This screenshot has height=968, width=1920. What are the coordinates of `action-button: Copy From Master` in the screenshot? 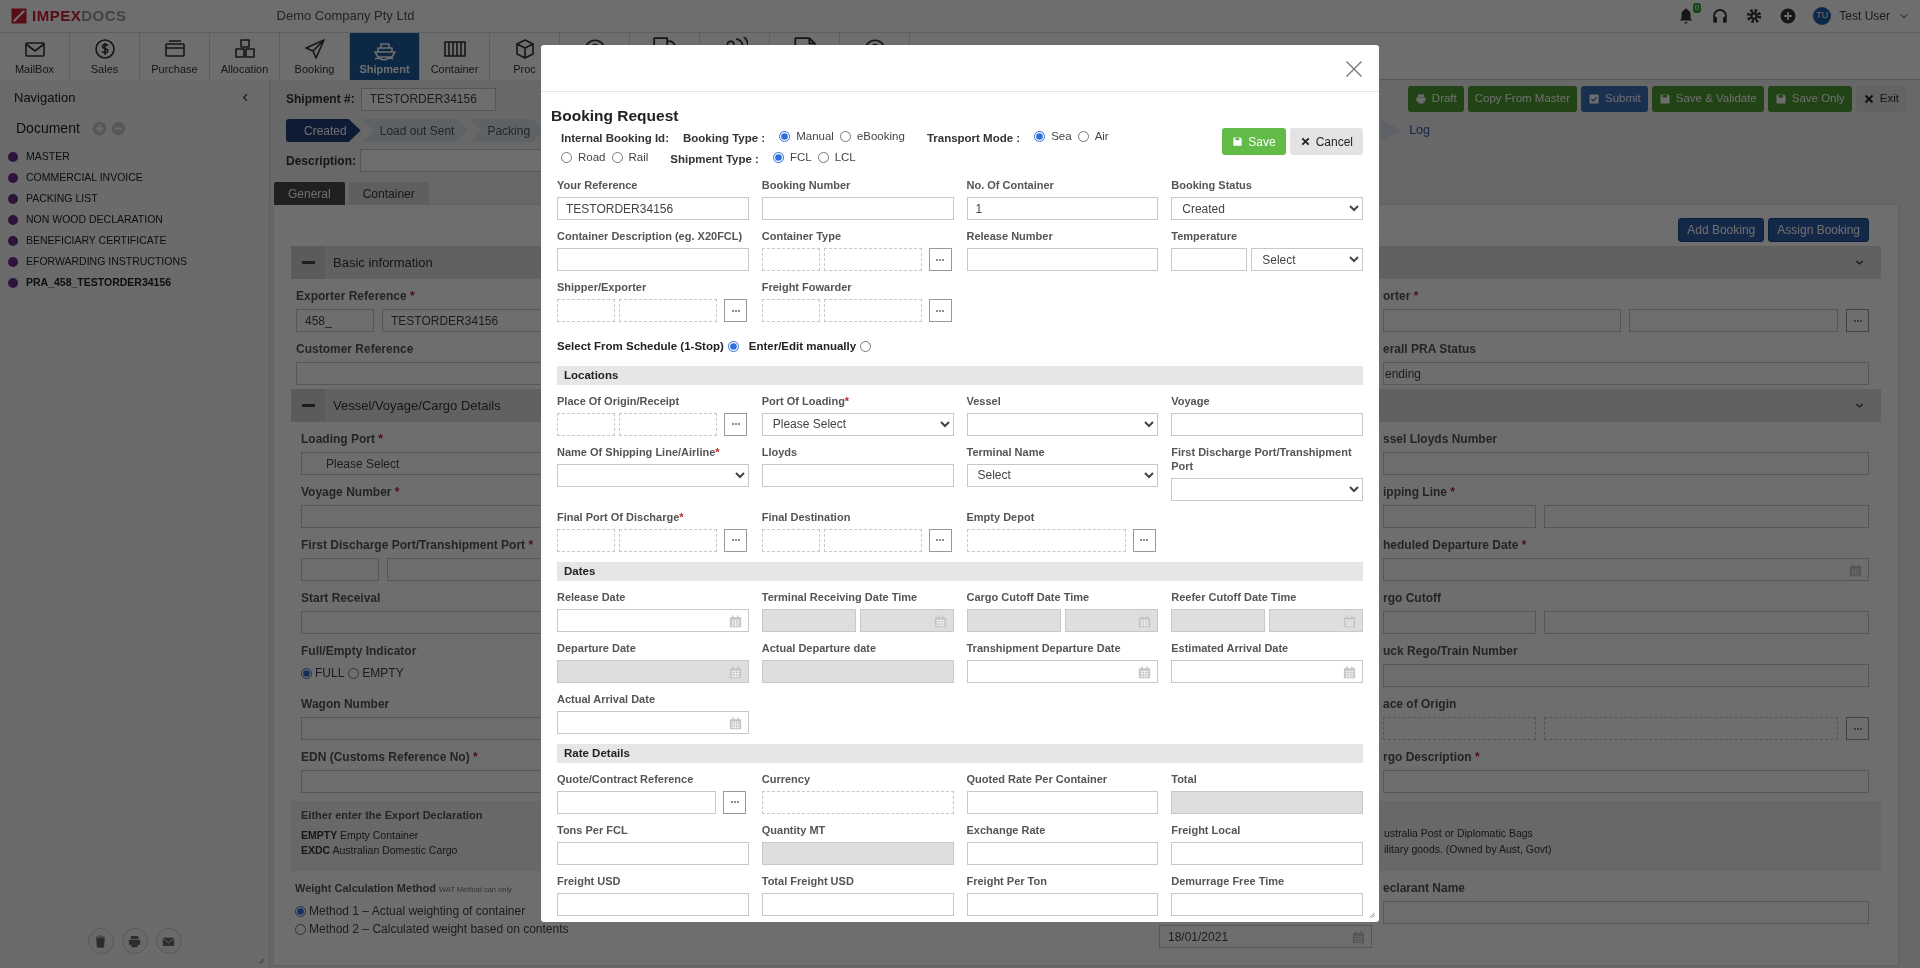 It's located at (1522, 99).